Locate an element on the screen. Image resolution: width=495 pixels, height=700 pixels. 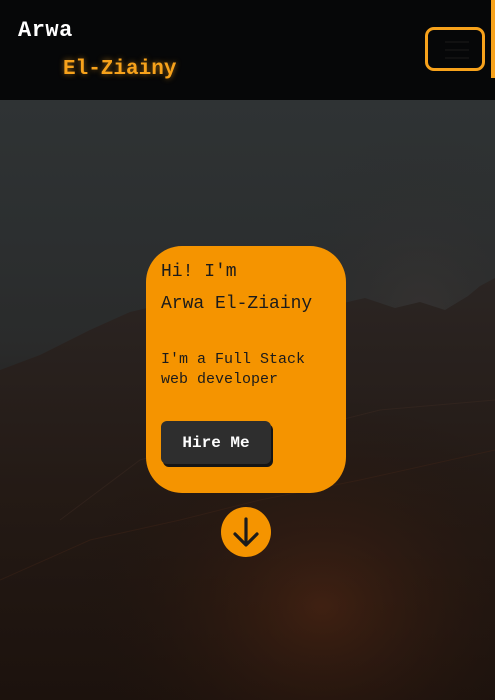
brand-first-name: Arwa is located at coordinates (45, 30).